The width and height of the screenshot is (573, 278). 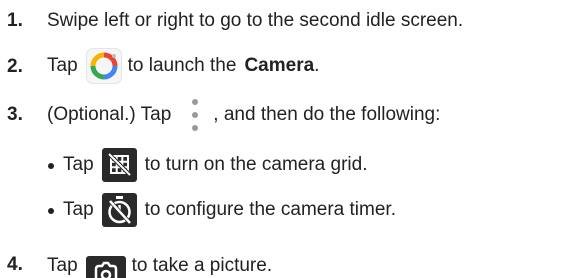 What do you see at coordinates (279, 65) in the screenshot?
I see `camera-app-name: Camera` at bounding box center [279, 65].